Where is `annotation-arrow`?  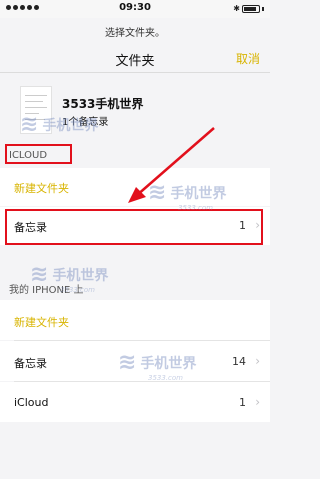
annotation-arrow is located at coordinates (171, 165).